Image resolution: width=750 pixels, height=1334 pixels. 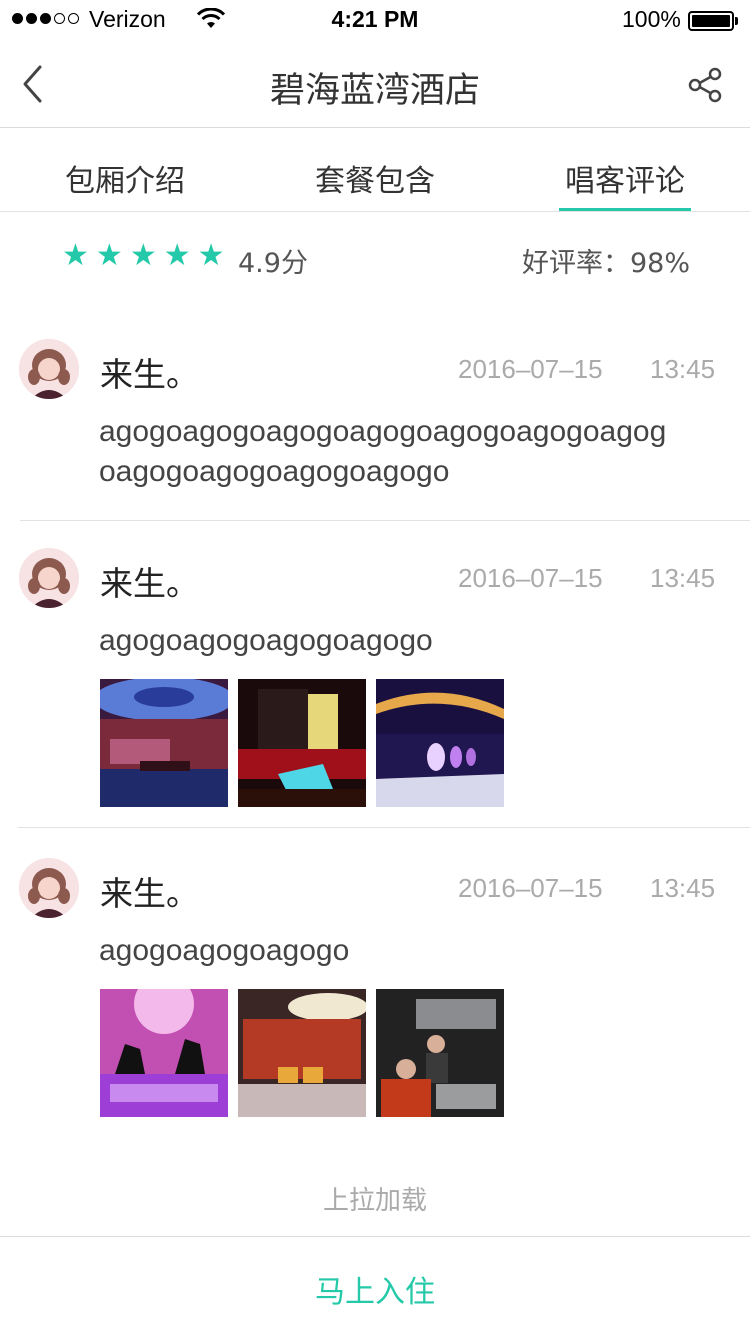 What do you see at coordinates (625, 209) in the screenshot?
I see `active-tab-indicator` at bounding box center [625, 209].